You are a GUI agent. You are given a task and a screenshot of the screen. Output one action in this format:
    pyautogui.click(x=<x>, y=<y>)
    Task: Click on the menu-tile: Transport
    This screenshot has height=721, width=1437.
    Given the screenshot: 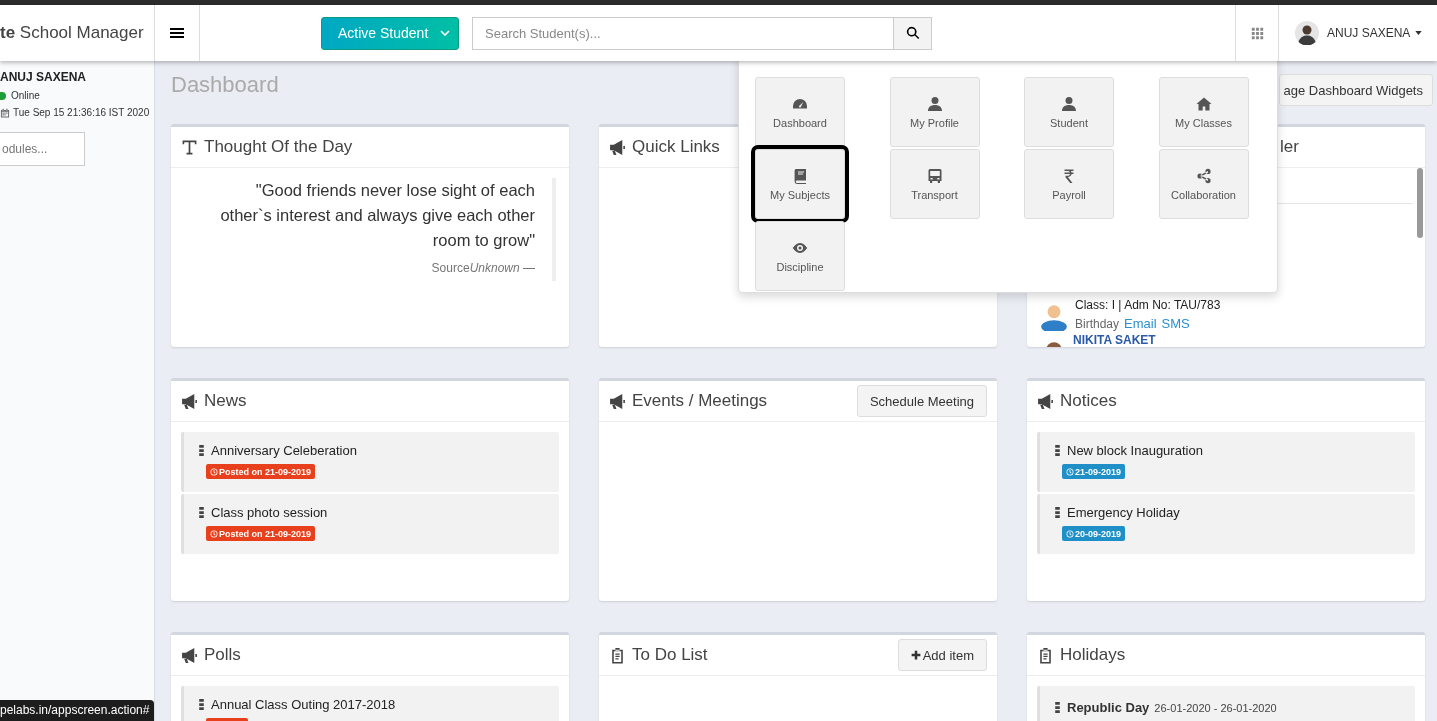 What is the action you would take?
    pyautogui.click(x=934, y=184)
    